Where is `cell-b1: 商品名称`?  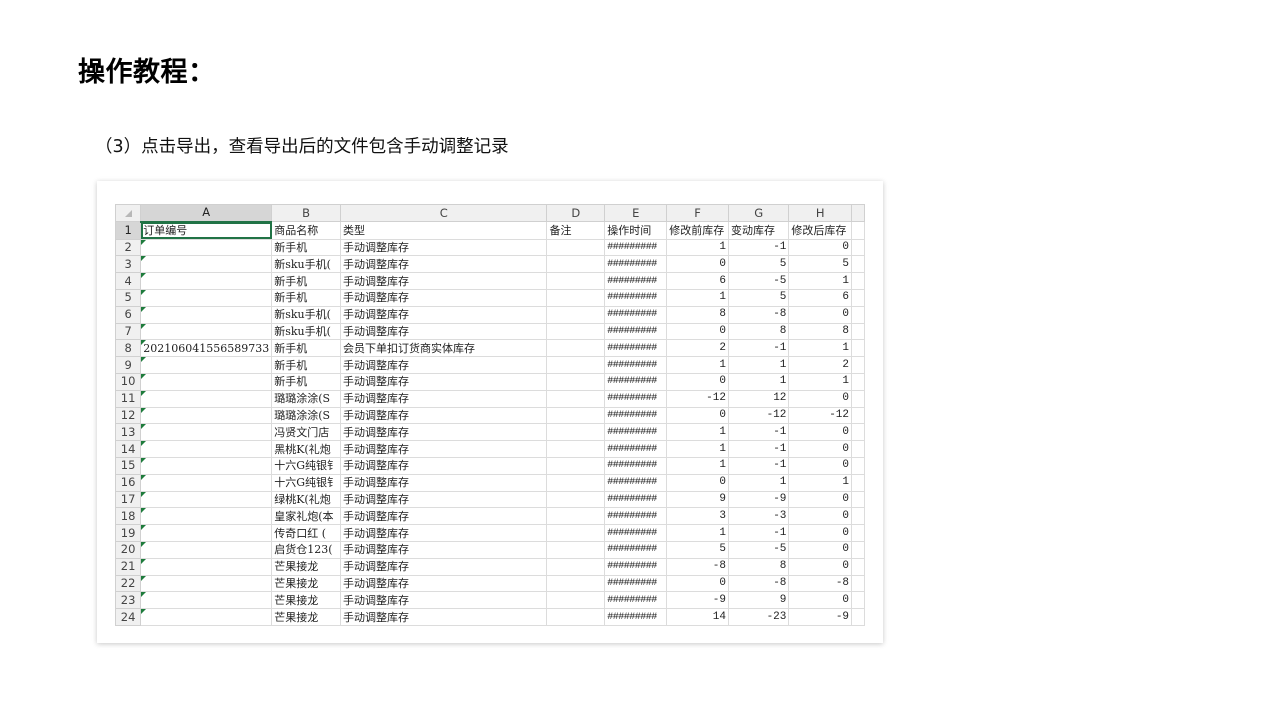 cell-b1: 商品名称 is located at coordinates (306, 230).